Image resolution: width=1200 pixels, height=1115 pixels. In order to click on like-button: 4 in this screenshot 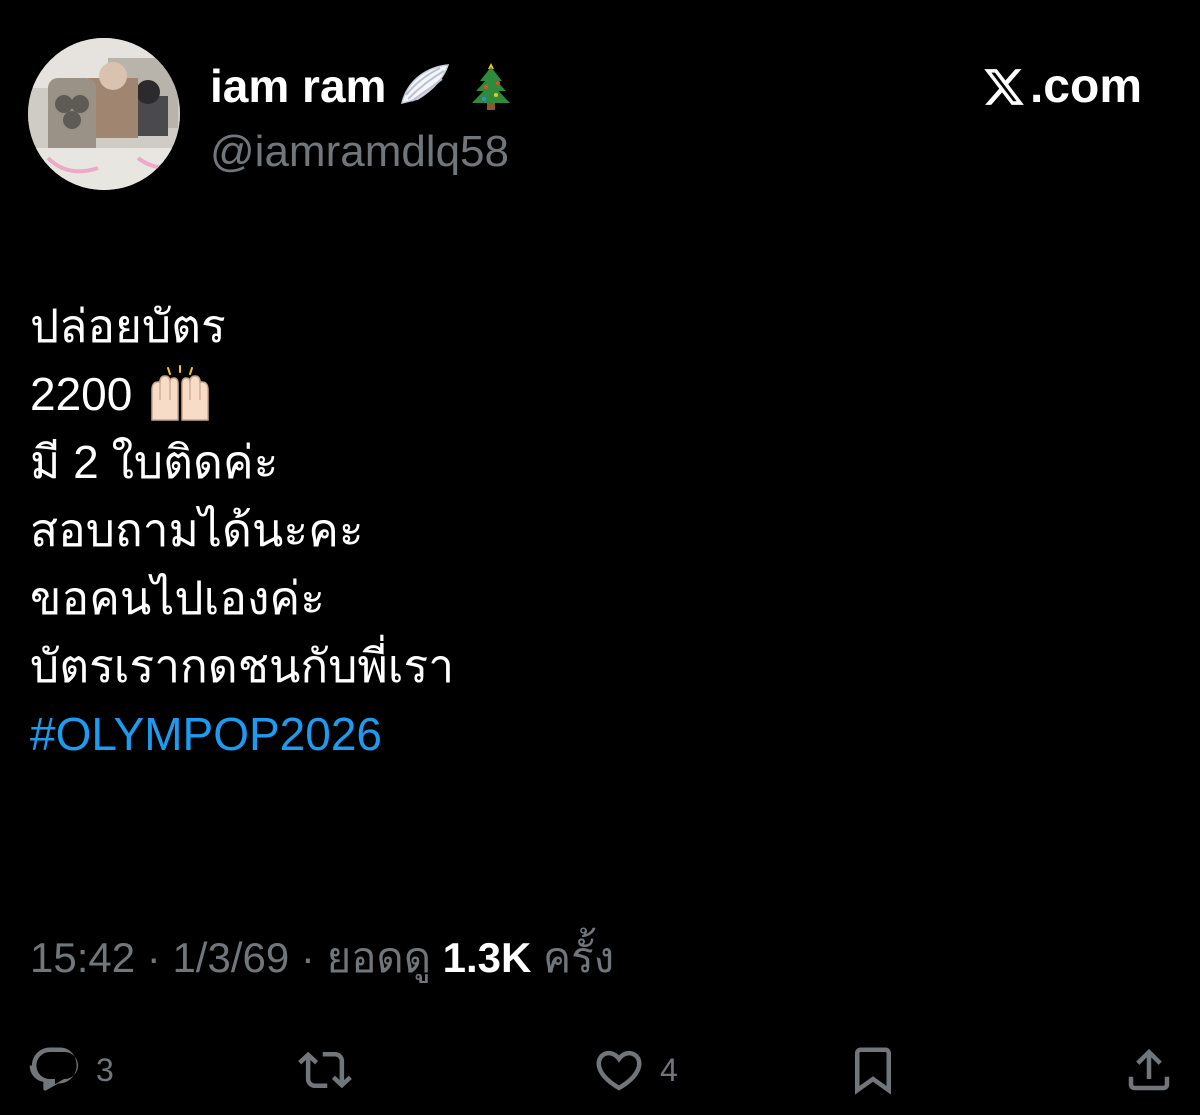, I will do `click(635, 1070)`.